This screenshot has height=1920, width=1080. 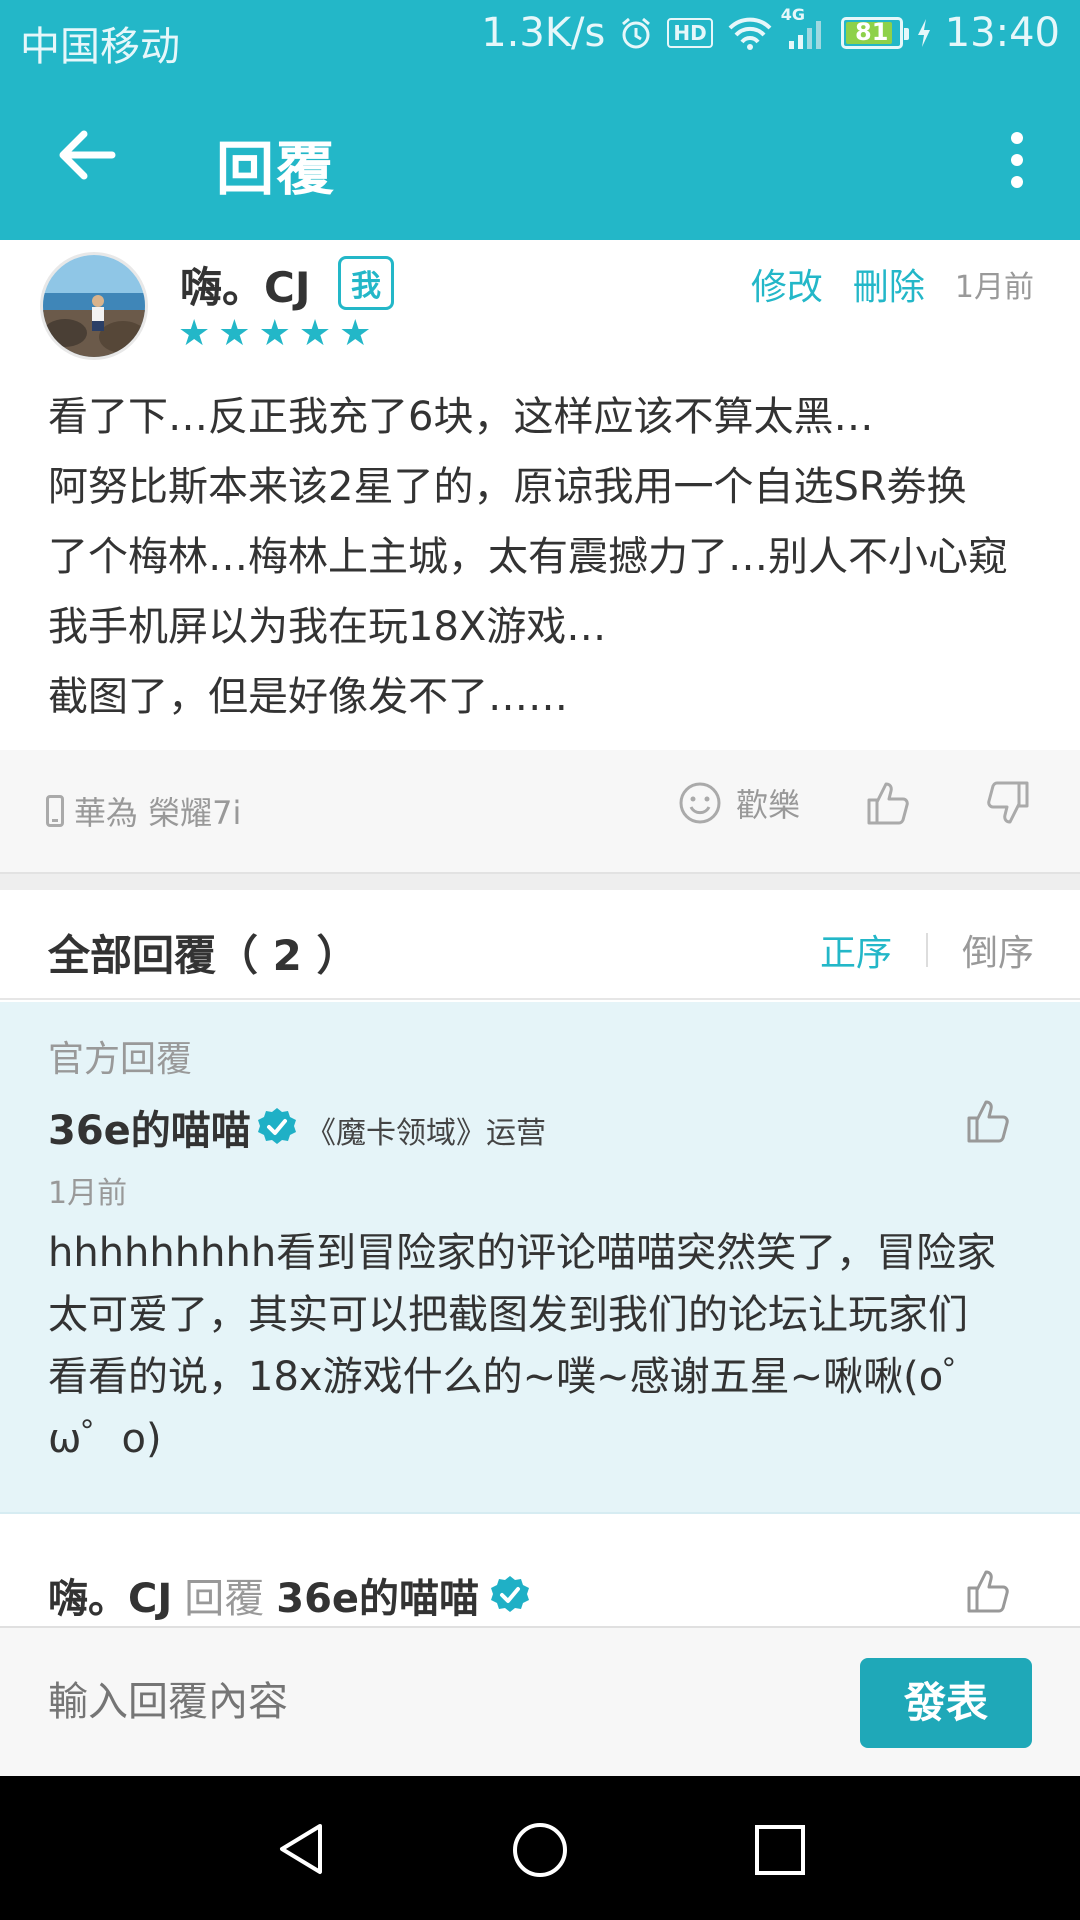 I want to click on system-nav-bar, so click(x=540, y=1848).